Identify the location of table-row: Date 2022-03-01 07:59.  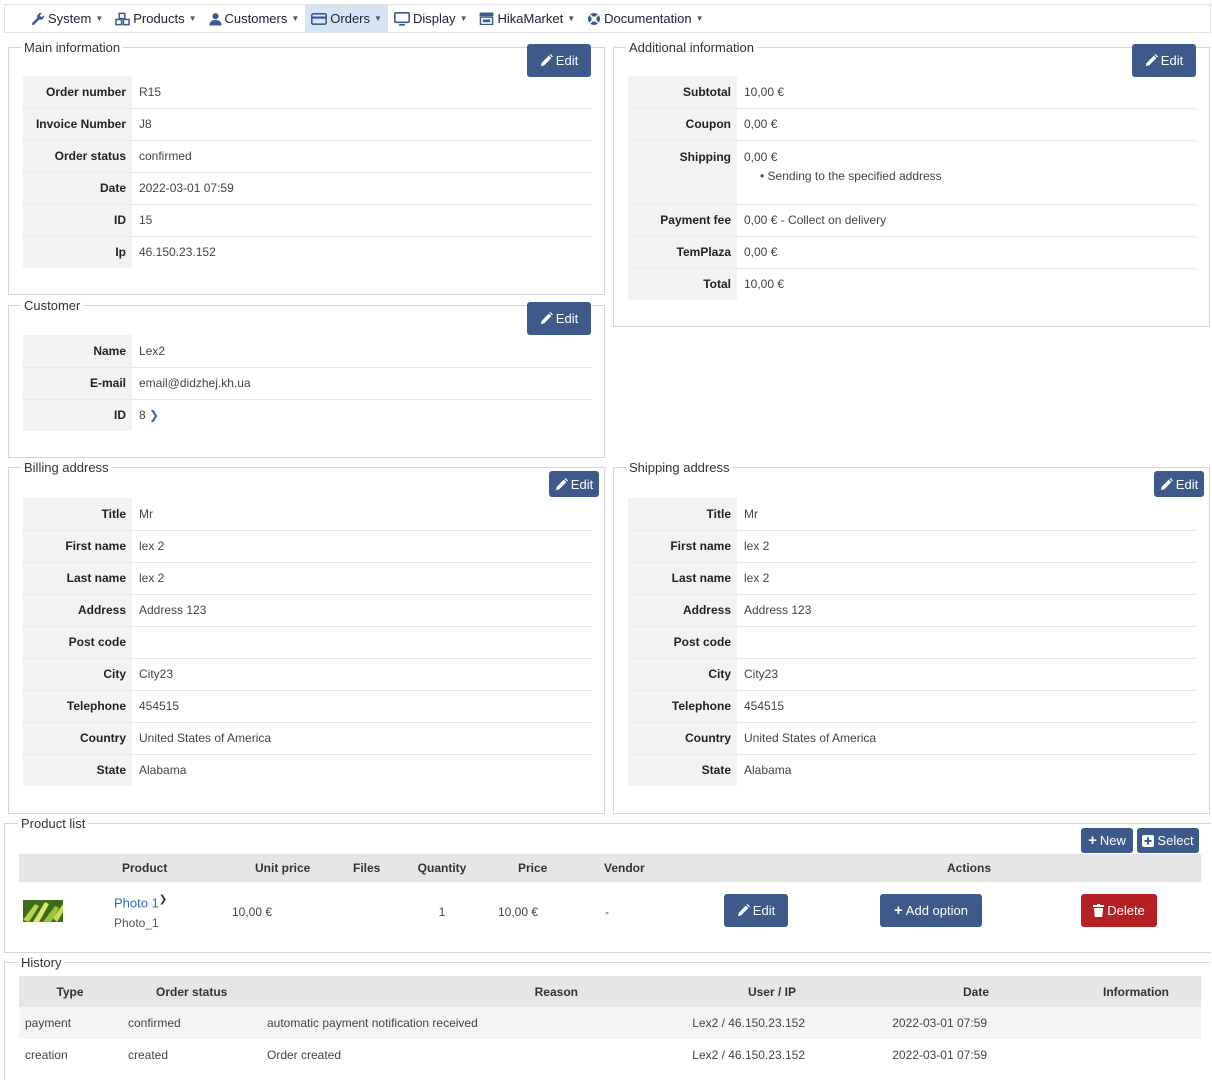
(307, 187).